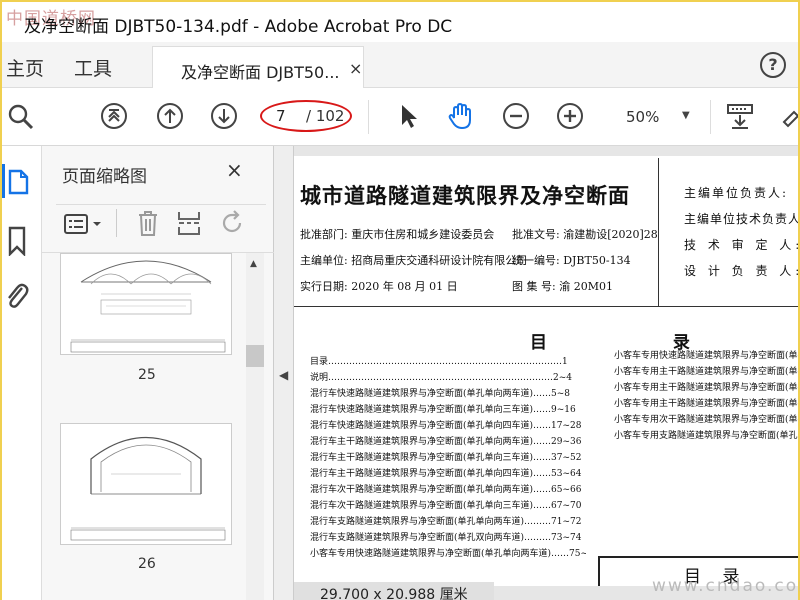  Describe the element at coordinates (448, 554) in the screenshot. I see `toc-item: 小客车专用快速路隧道建筑限界与净空断面(单孔单向两车道)……75~78` at that location.